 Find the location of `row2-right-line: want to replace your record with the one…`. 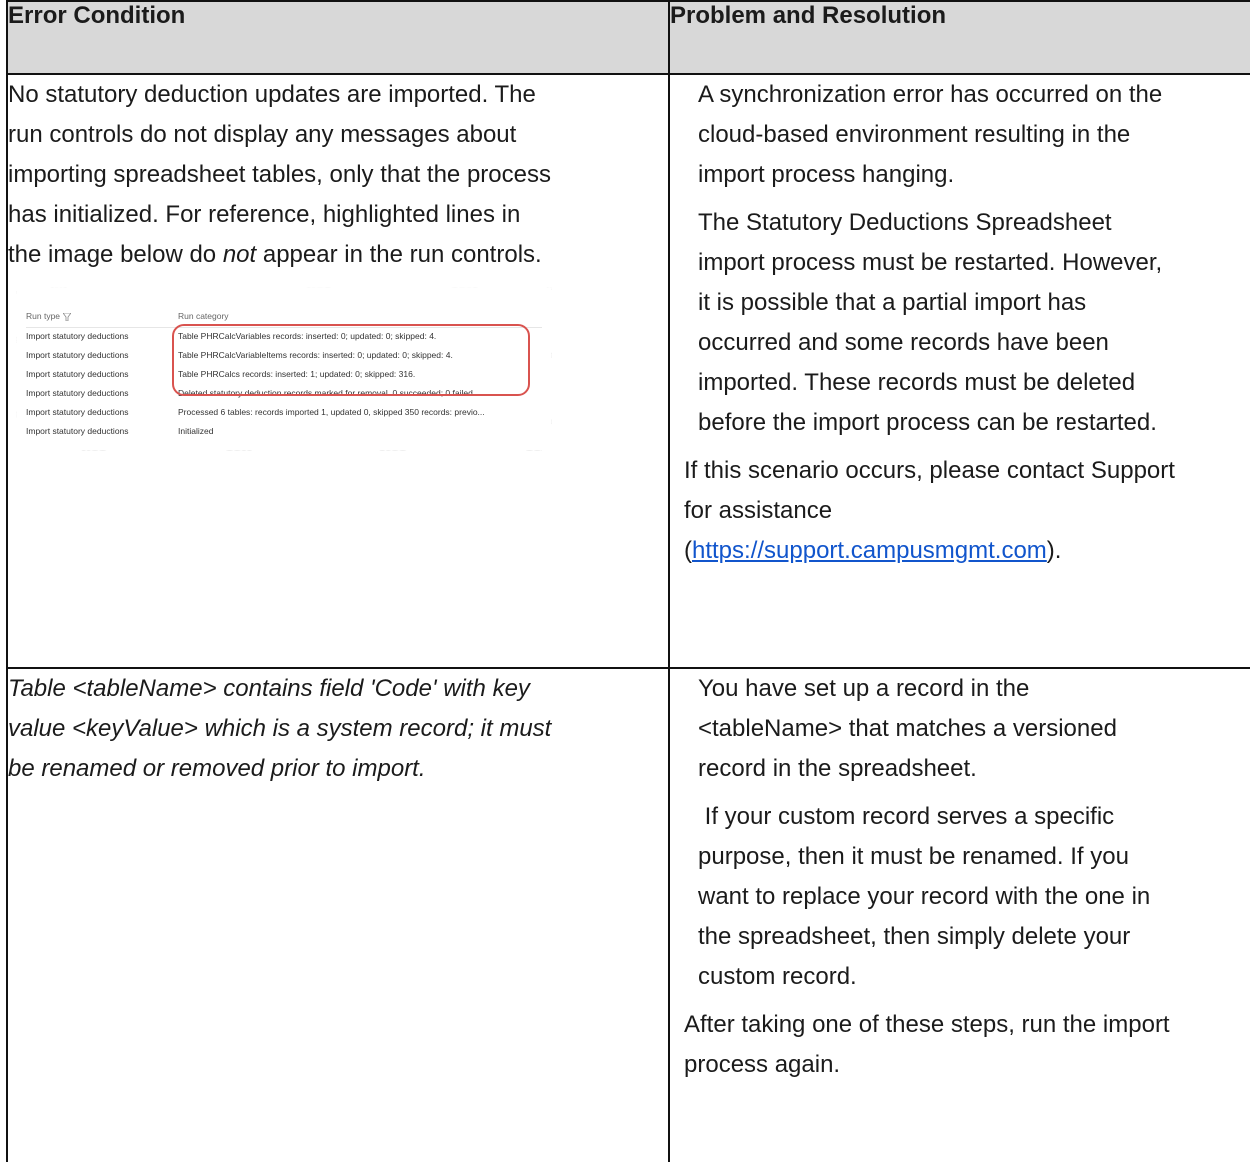

row2-right-line: want to replace your record with the one… is located at coordinates (924, 896).